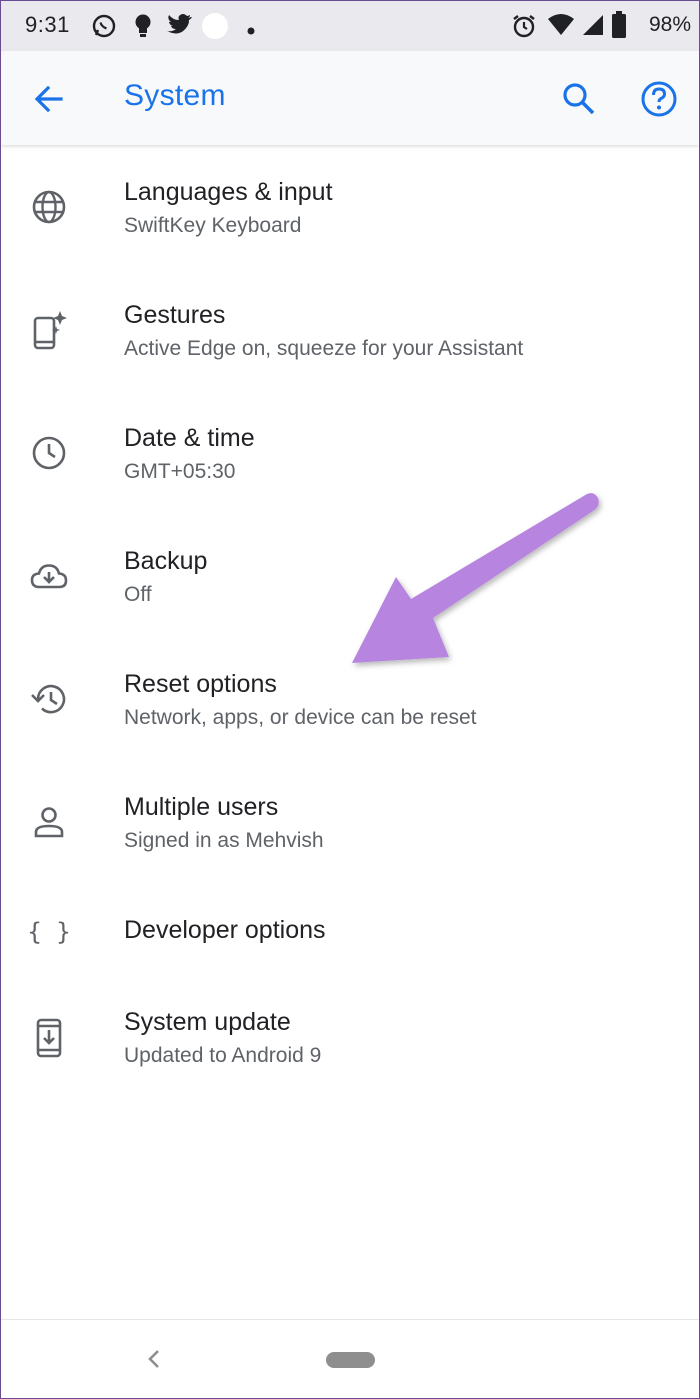 The height and width of the screenshot is (1399, 700). I want to click on back-button, so click(49, 99).